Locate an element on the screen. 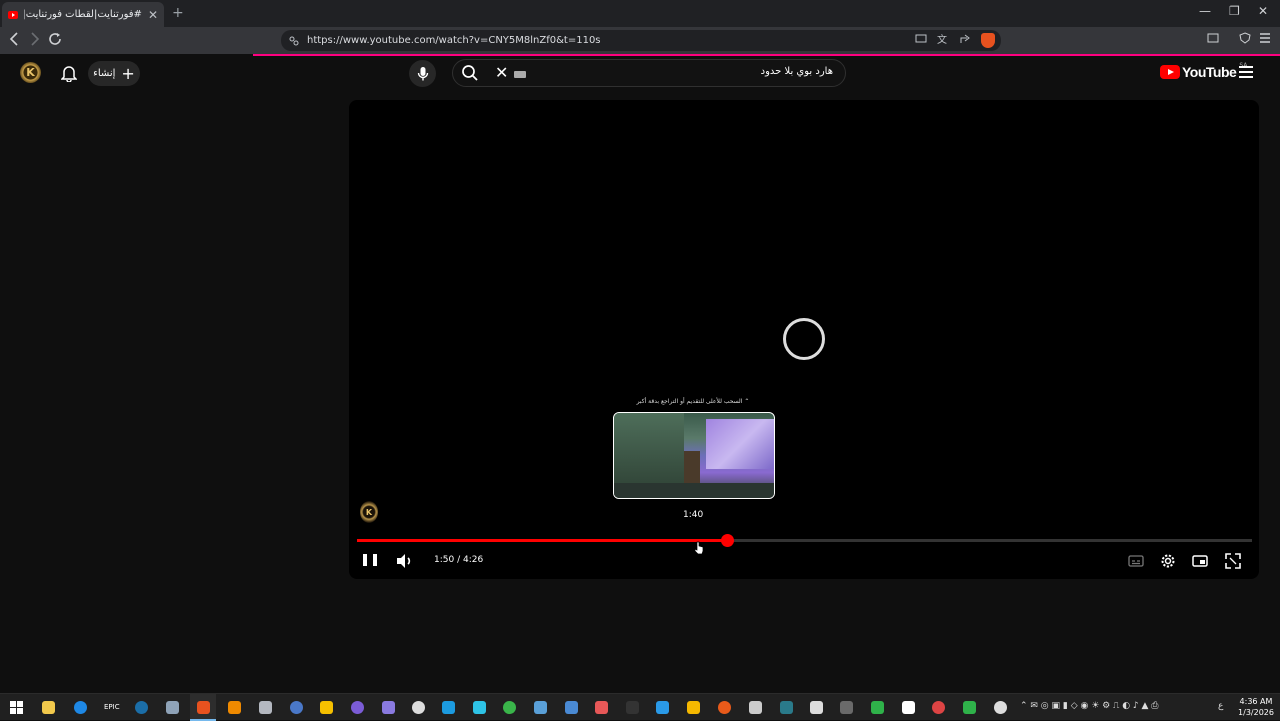 The width and height of the screenshot is (1280, 721). tab-title: #فورتنايت|لقطات فورتنايت|FORTNITE is located at coordinates (83, 14).